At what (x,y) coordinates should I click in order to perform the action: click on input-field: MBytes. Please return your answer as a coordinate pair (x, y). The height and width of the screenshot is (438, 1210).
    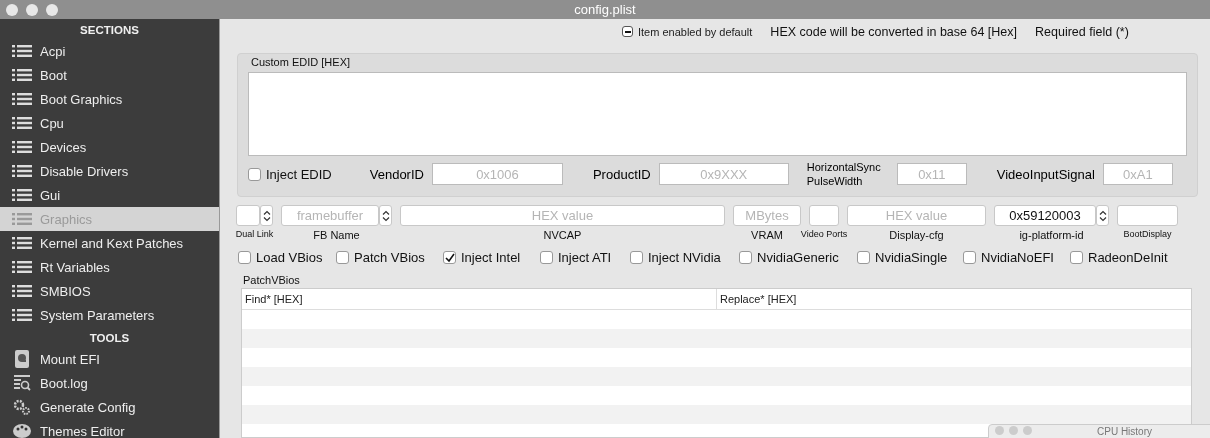
    Looking at the image, I should click on (767, 215).